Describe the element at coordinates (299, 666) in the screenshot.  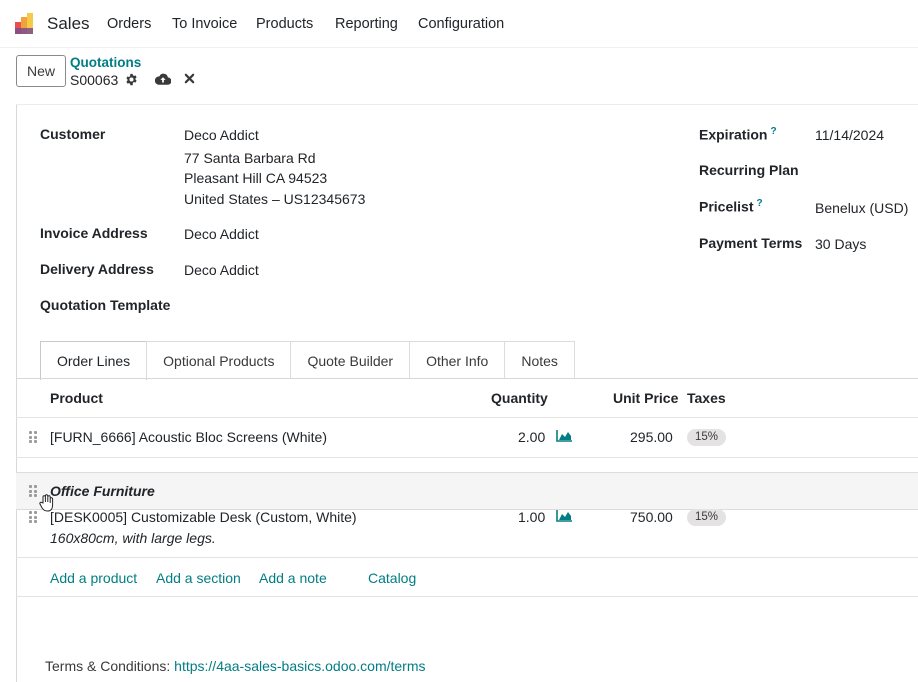
I see `terms-link: https://4aa-sales-basics.odoo.com/terms` at that location.